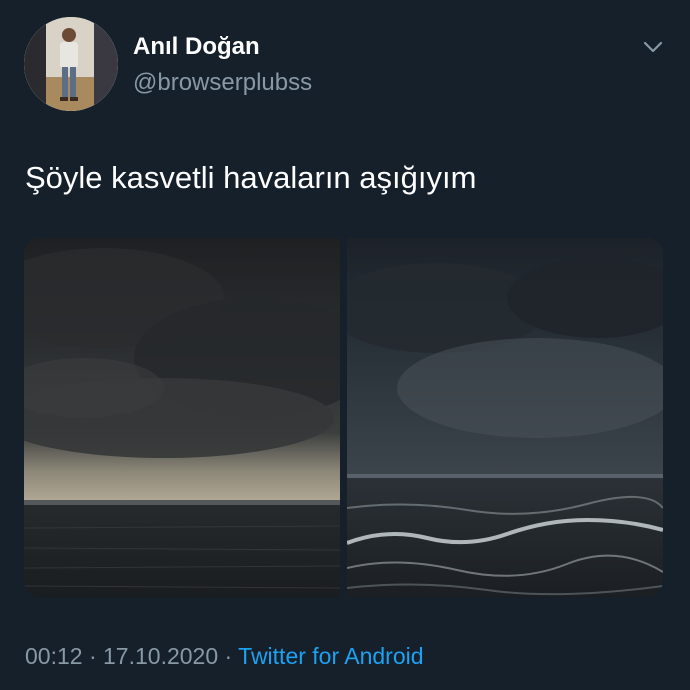  What do you see at coordinates (330, 656) in the screenshot?
I see `tweet-source-link: Twitter for Android` at bounding box center [330, 656].